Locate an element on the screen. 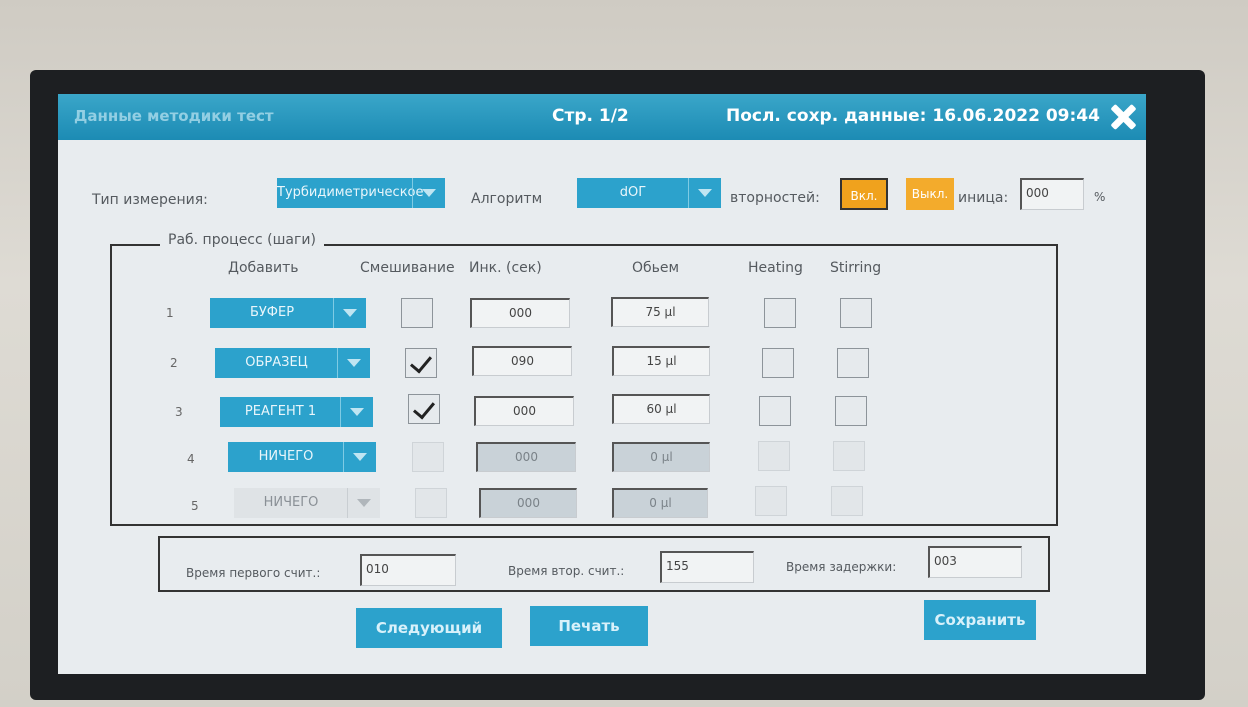  delay-label: Время задержки: is located at coordinates (841, 567).